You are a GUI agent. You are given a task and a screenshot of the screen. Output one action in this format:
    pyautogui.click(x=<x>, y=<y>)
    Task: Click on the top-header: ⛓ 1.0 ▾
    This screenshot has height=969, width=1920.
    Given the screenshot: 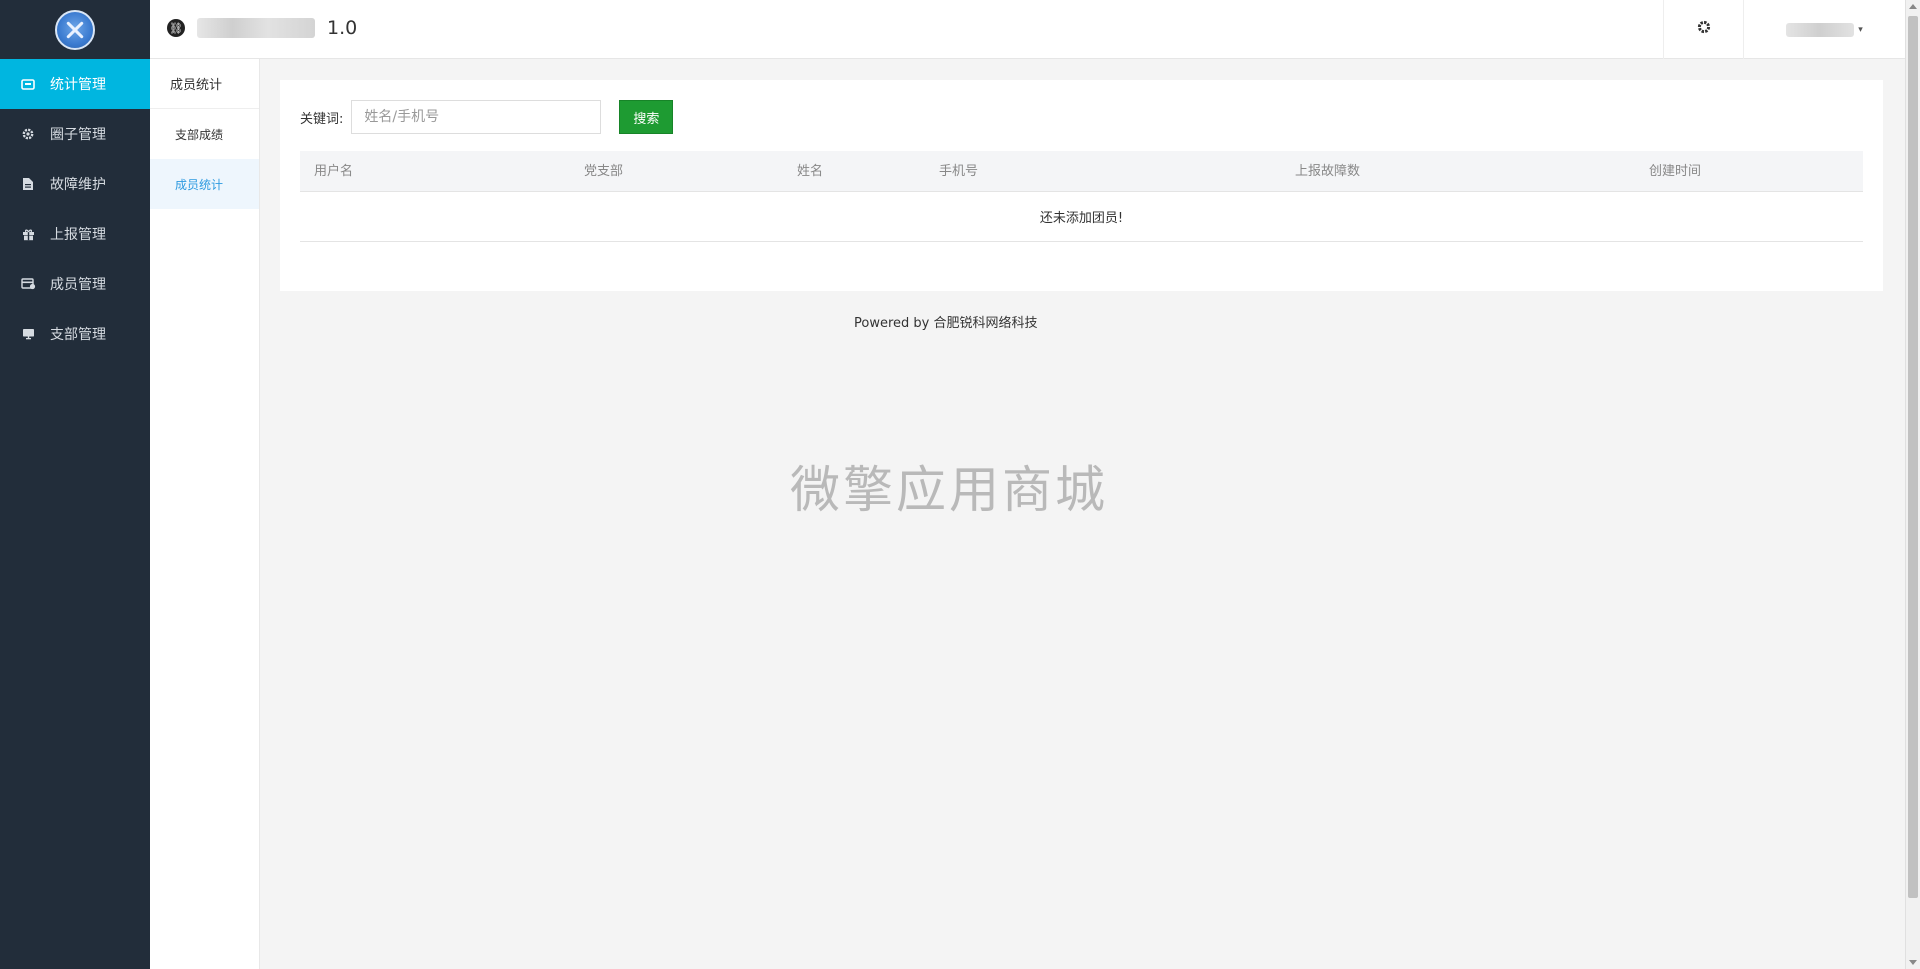 What is the action you would take?
    pyautogui.click(x=1027, y=29)
    